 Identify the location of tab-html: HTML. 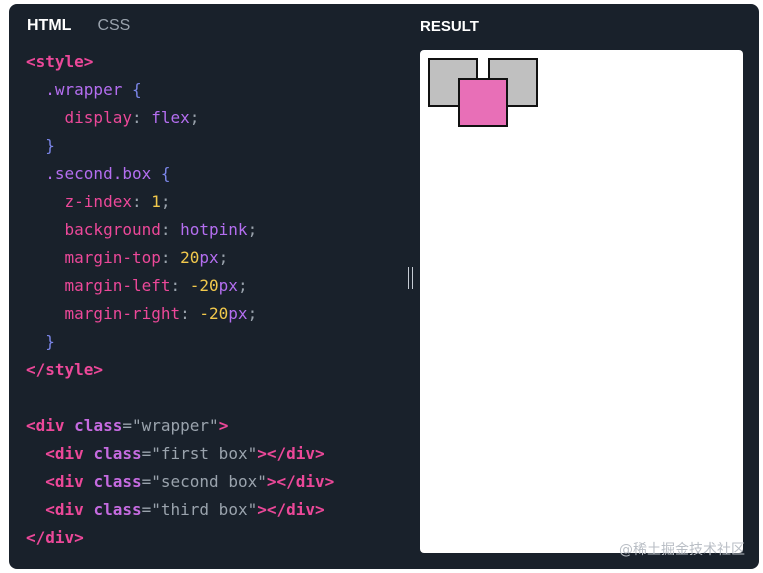
(49, 26).